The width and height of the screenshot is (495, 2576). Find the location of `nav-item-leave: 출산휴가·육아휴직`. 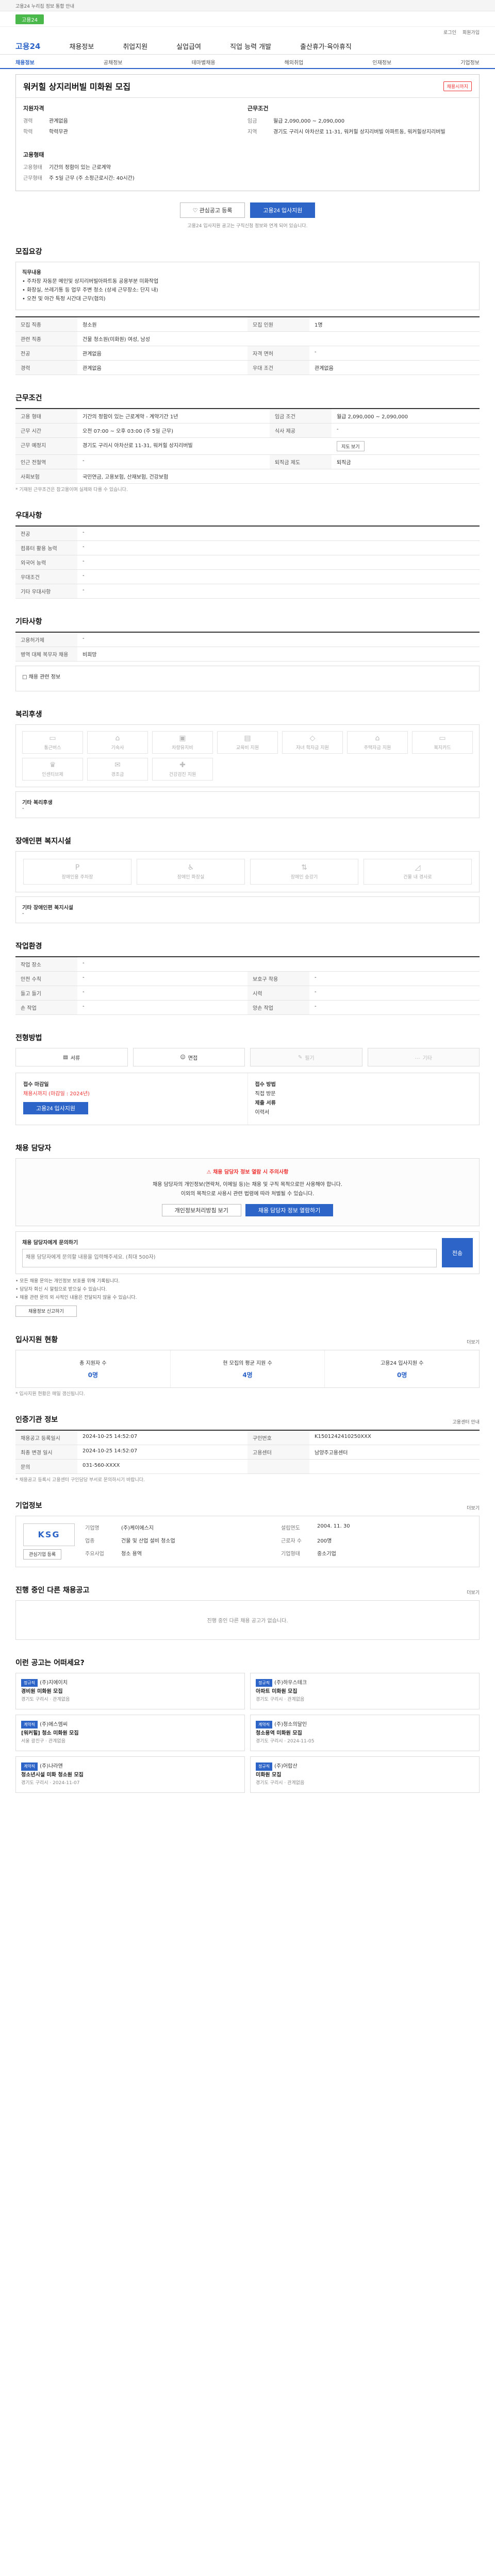

nav-item-leave: 출산휴가·육아휴직 is located at coordinates (326, 46).